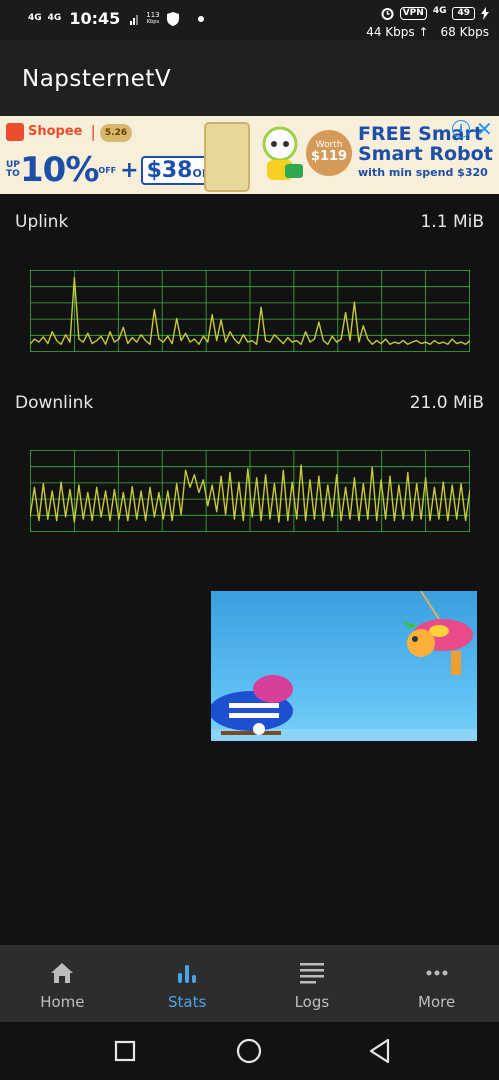 The height and width of the screenshot is (1080, 499). What do you see at coordinates (54, 403) in the screenshot?
I see `downlink-label: Downlink` at bounding box center [54, 403].